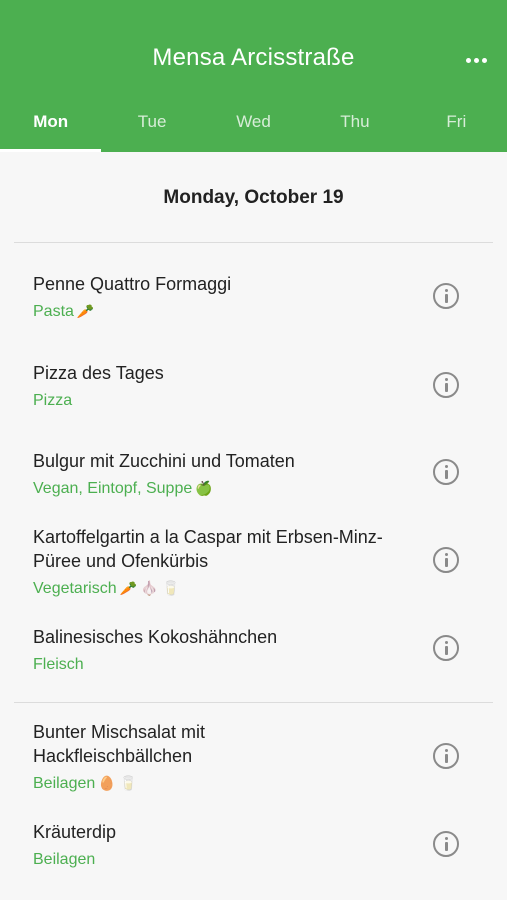  What do you see at coordinates (85, 311) in the screenshot?
I see `meal-icons: 🥕` at bounding box center [85, 311].